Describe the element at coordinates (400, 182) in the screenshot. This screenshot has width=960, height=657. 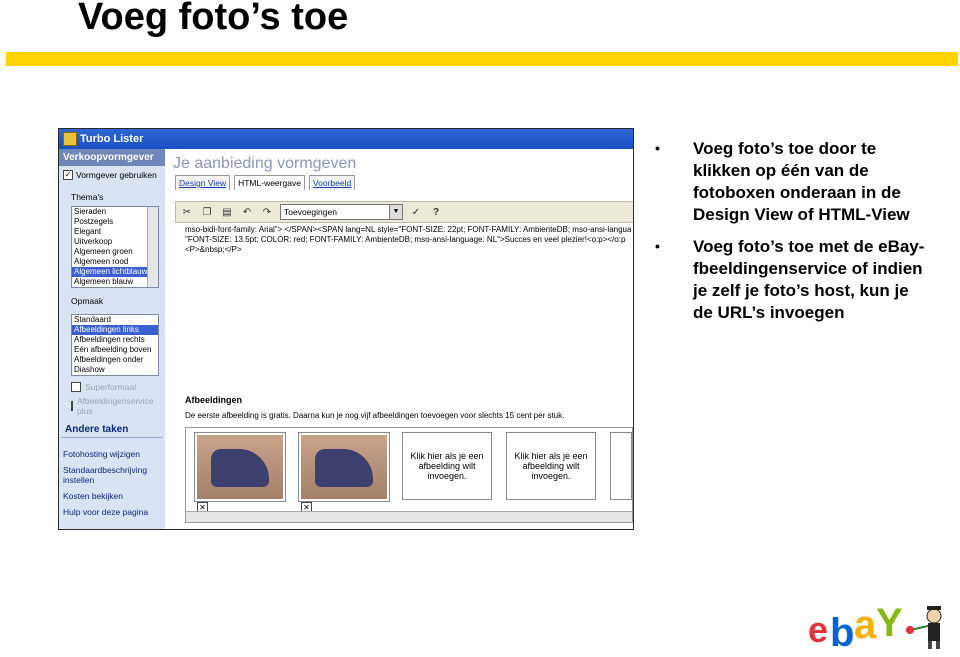
I see `view-tabs: Design View HTML-weergave Voorbeeld` at that location.